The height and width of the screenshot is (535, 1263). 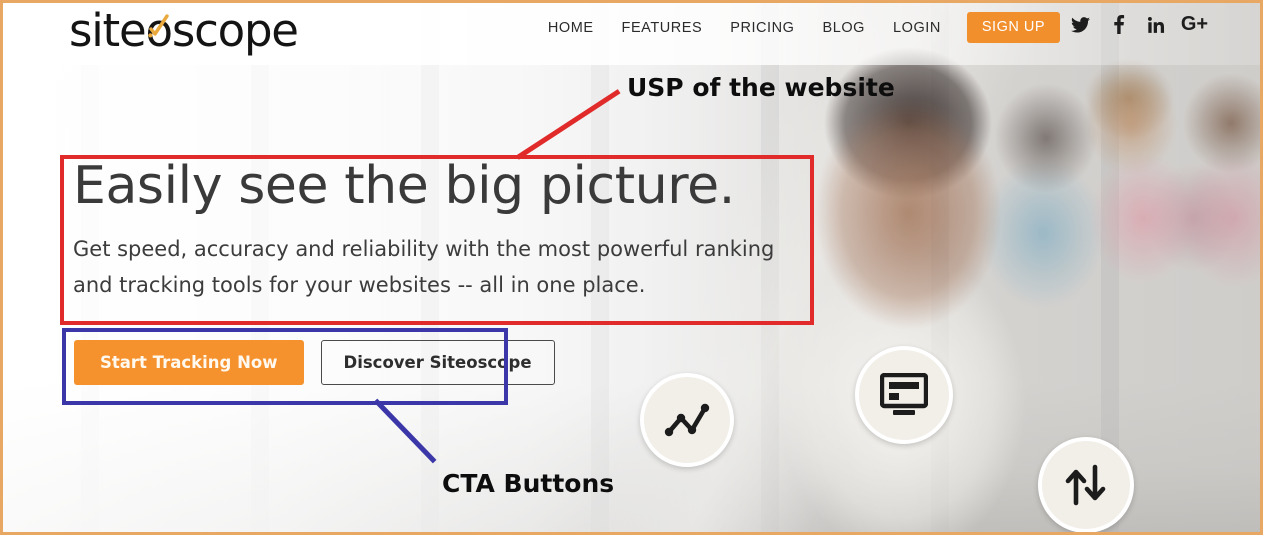 I want to click on nav-link-features: FEATURES, so click(x=662, y=28).